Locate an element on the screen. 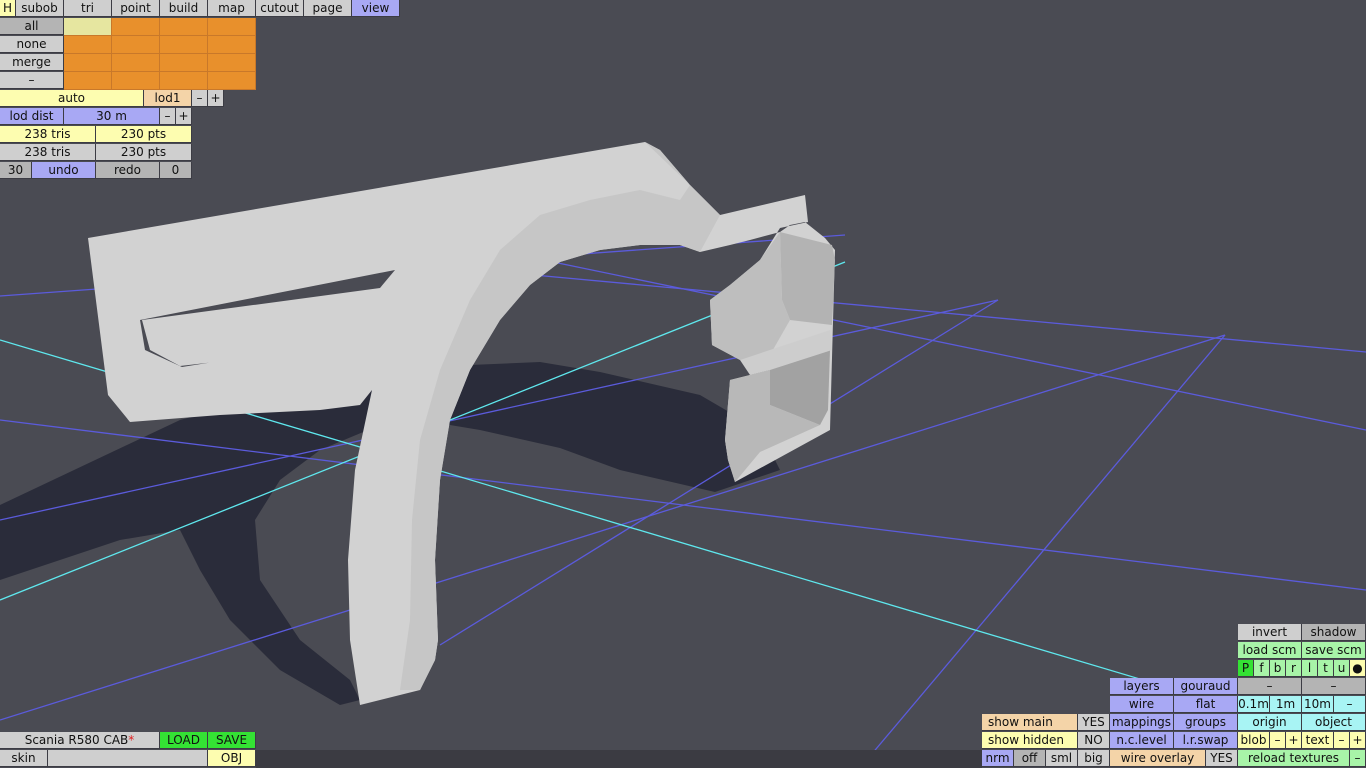  object-button: object is located at coordinates (1334, 722).